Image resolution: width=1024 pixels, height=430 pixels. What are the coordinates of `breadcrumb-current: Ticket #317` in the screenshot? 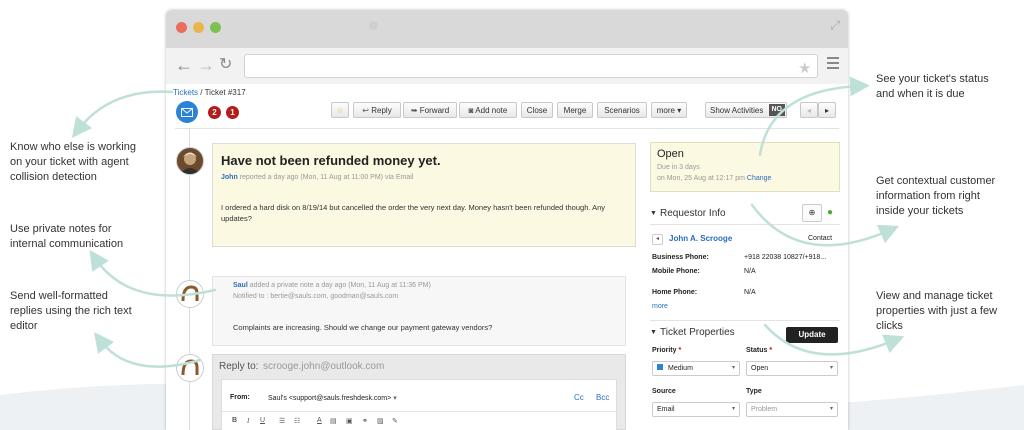 It's located at (225, 92).